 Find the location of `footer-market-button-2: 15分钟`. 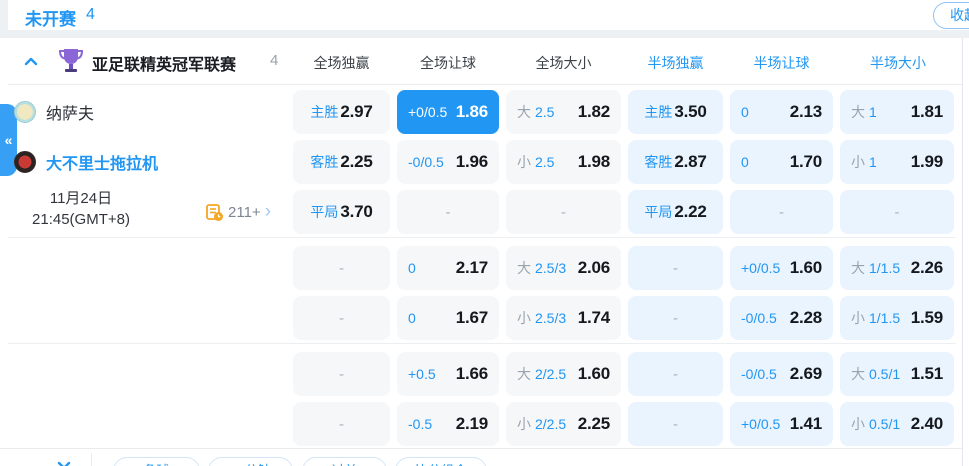

footer-market-button-2: 15分钟 is located at coordinates (250, 461).